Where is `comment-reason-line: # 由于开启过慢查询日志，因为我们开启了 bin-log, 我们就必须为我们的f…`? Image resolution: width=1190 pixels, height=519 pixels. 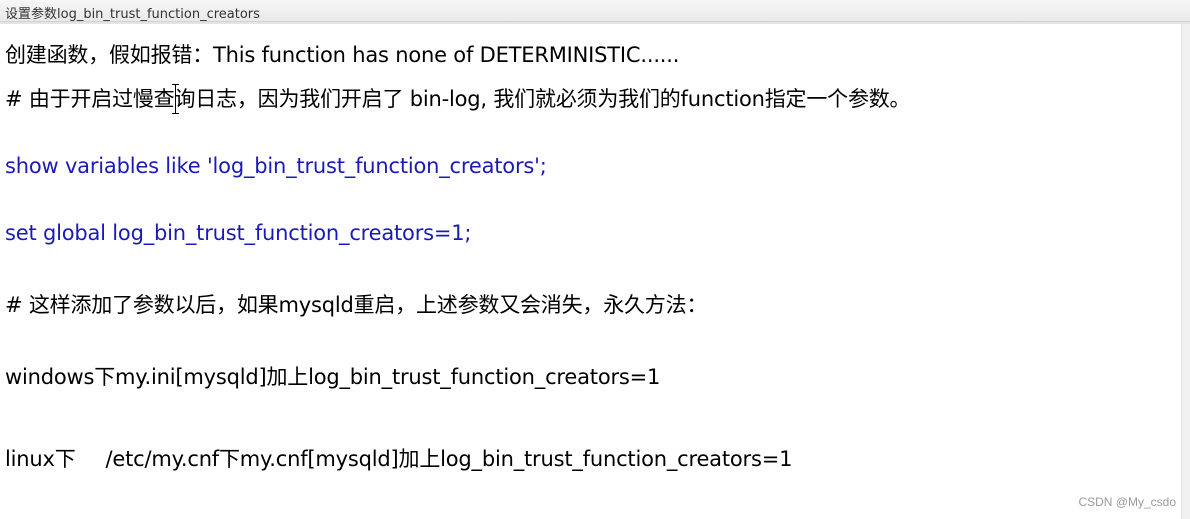
comment-reason-line: # 由于开启过慢查询日志，因为我们开启了 bin-log, 我们就必须为我们的f… is located at coordinates (458, 99).